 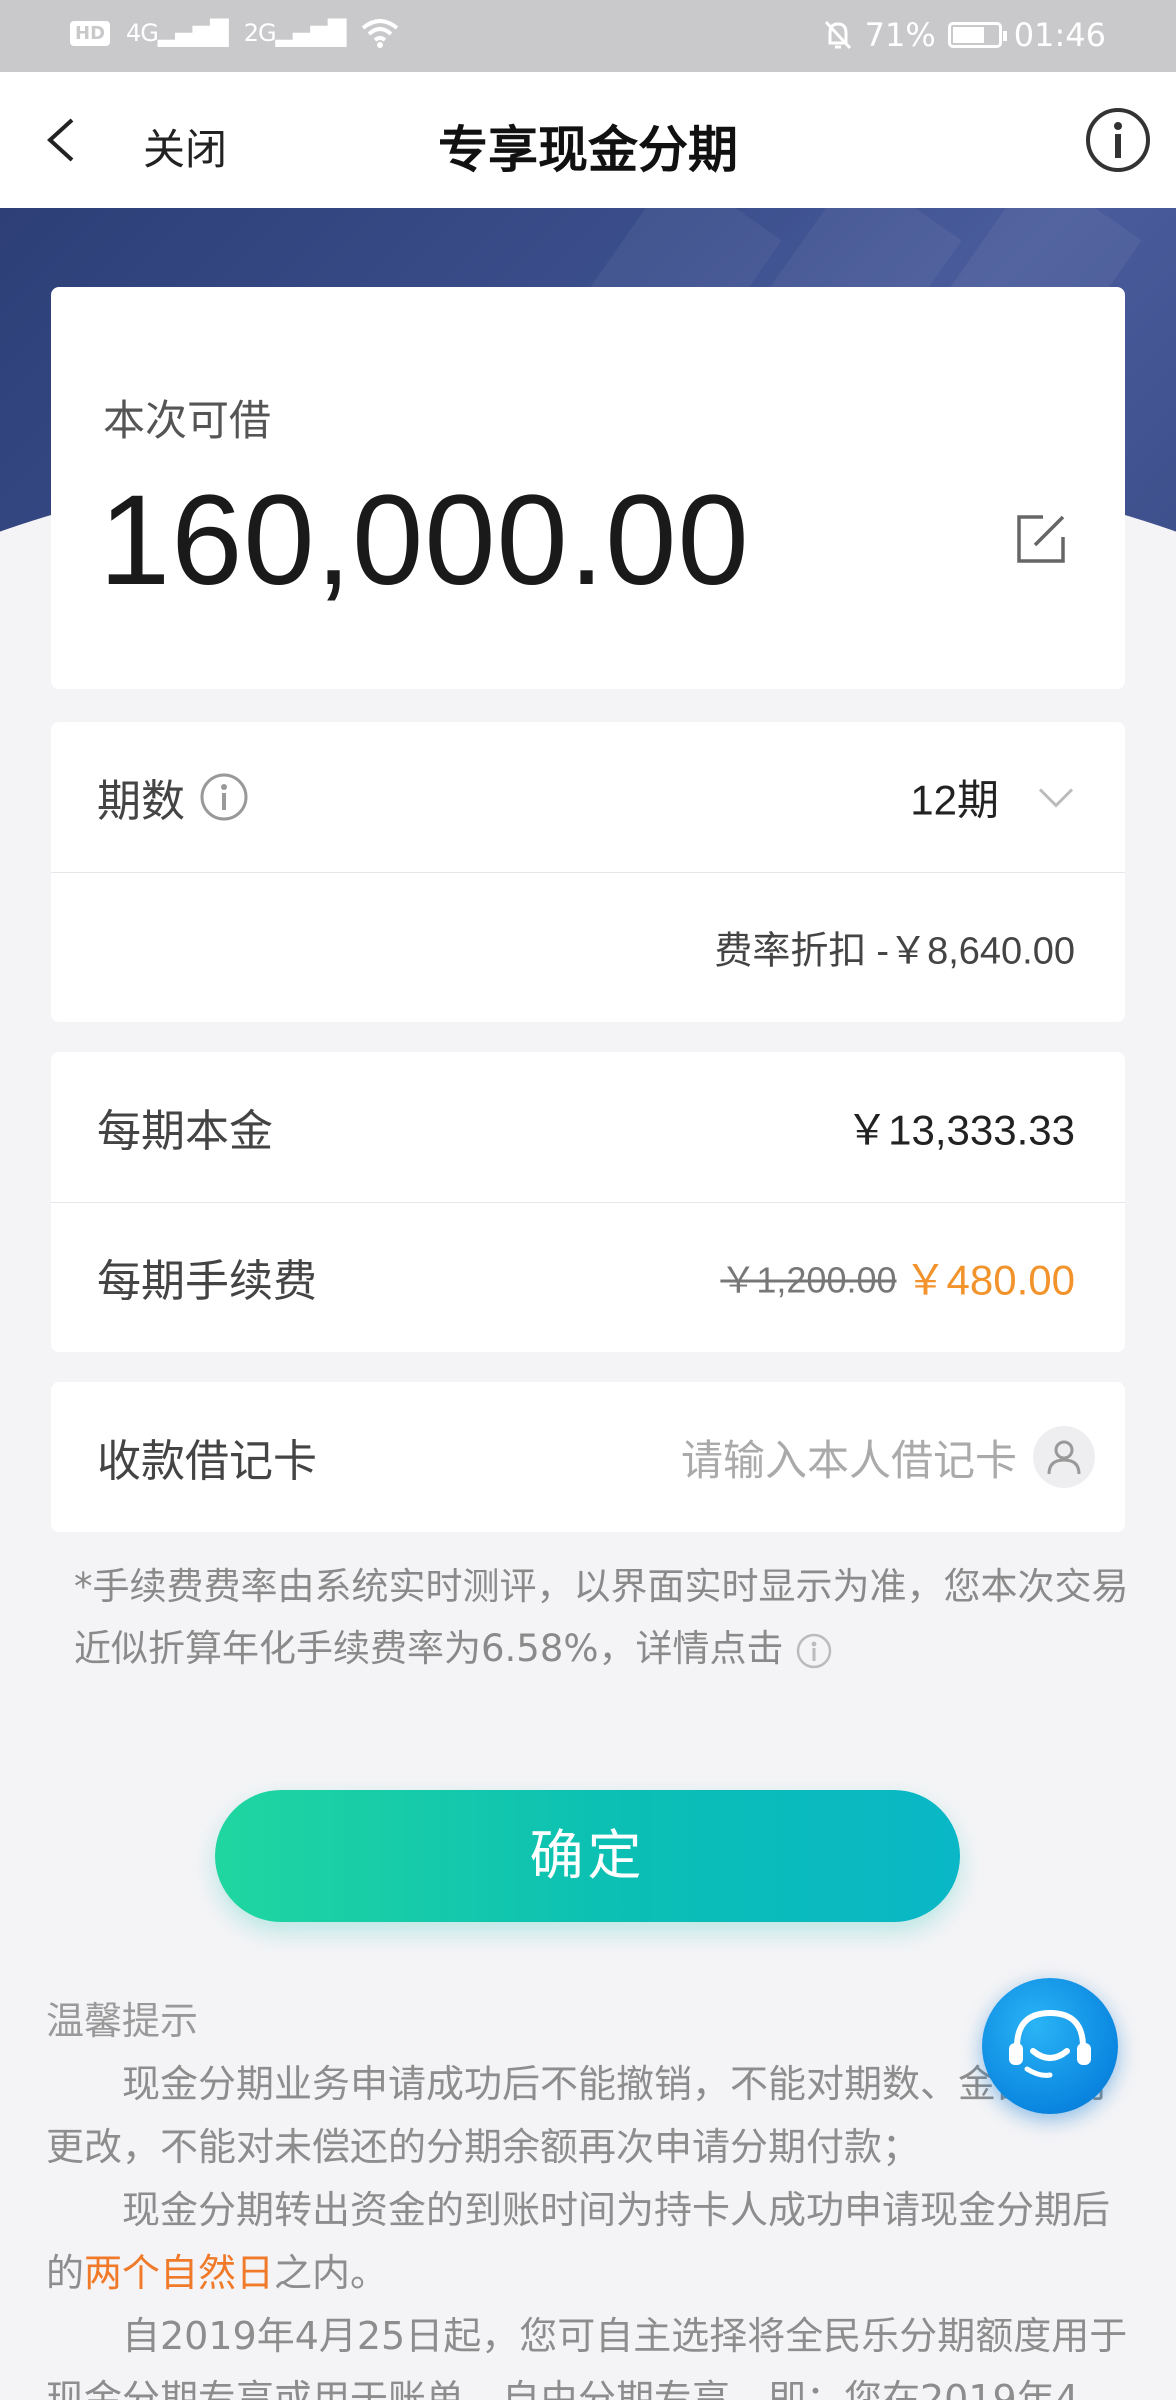 What do you see at coordinates (588, 1127) in the screenshot?
I see `principal-row: 每期本金 ￥13,333.33` at bounding box center [588, 1127].